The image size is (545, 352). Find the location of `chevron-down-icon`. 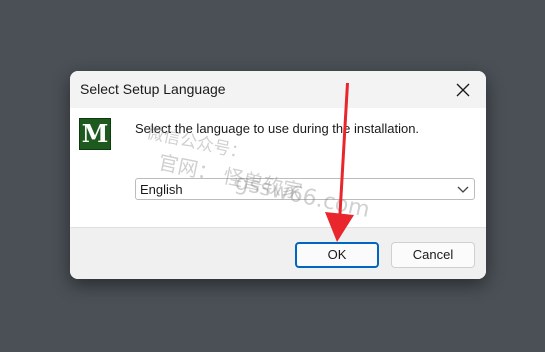

chevron-down-icon is located at coordinates (463, 189).